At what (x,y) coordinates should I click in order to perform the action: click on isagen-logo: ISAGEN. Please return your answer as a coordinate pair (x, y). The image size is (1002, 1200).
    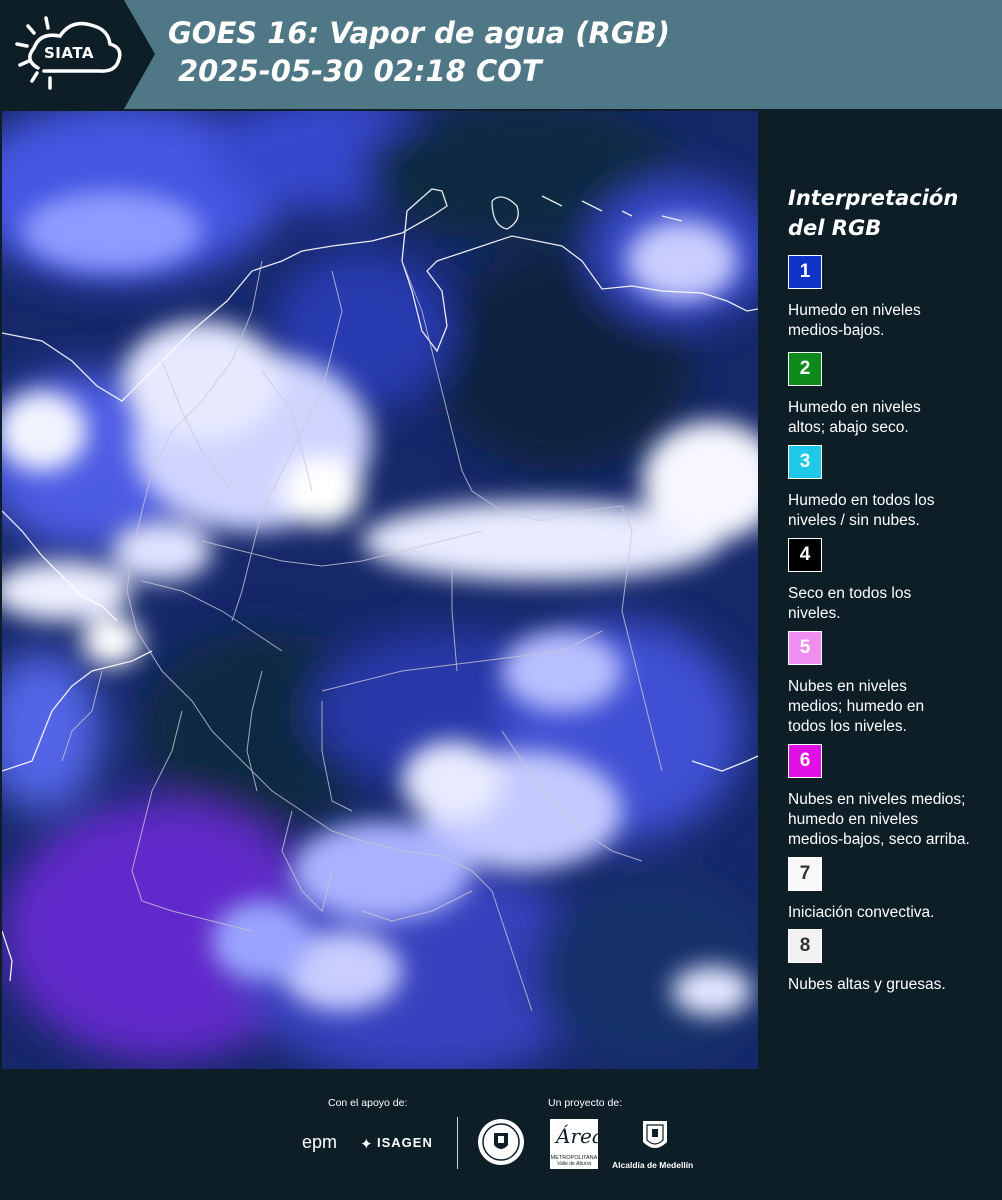
    Looking at the image, I should click on (405, 1142).